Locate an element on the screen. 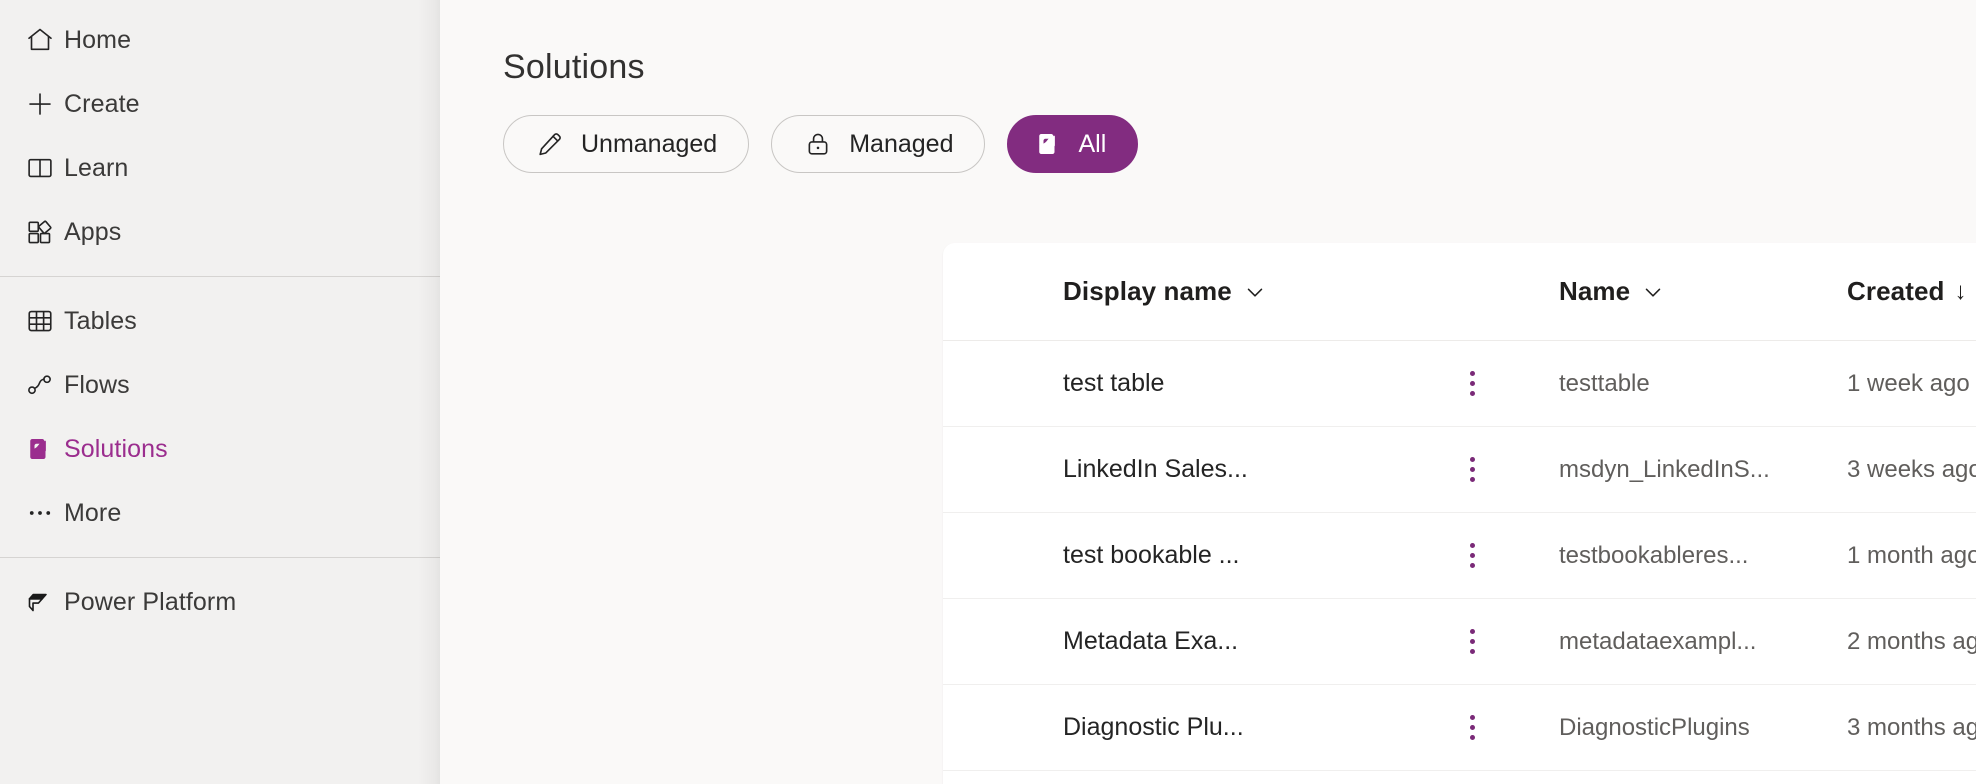  filter-unmanaged-button: Unmanaged is located at coordinates (626, 144).